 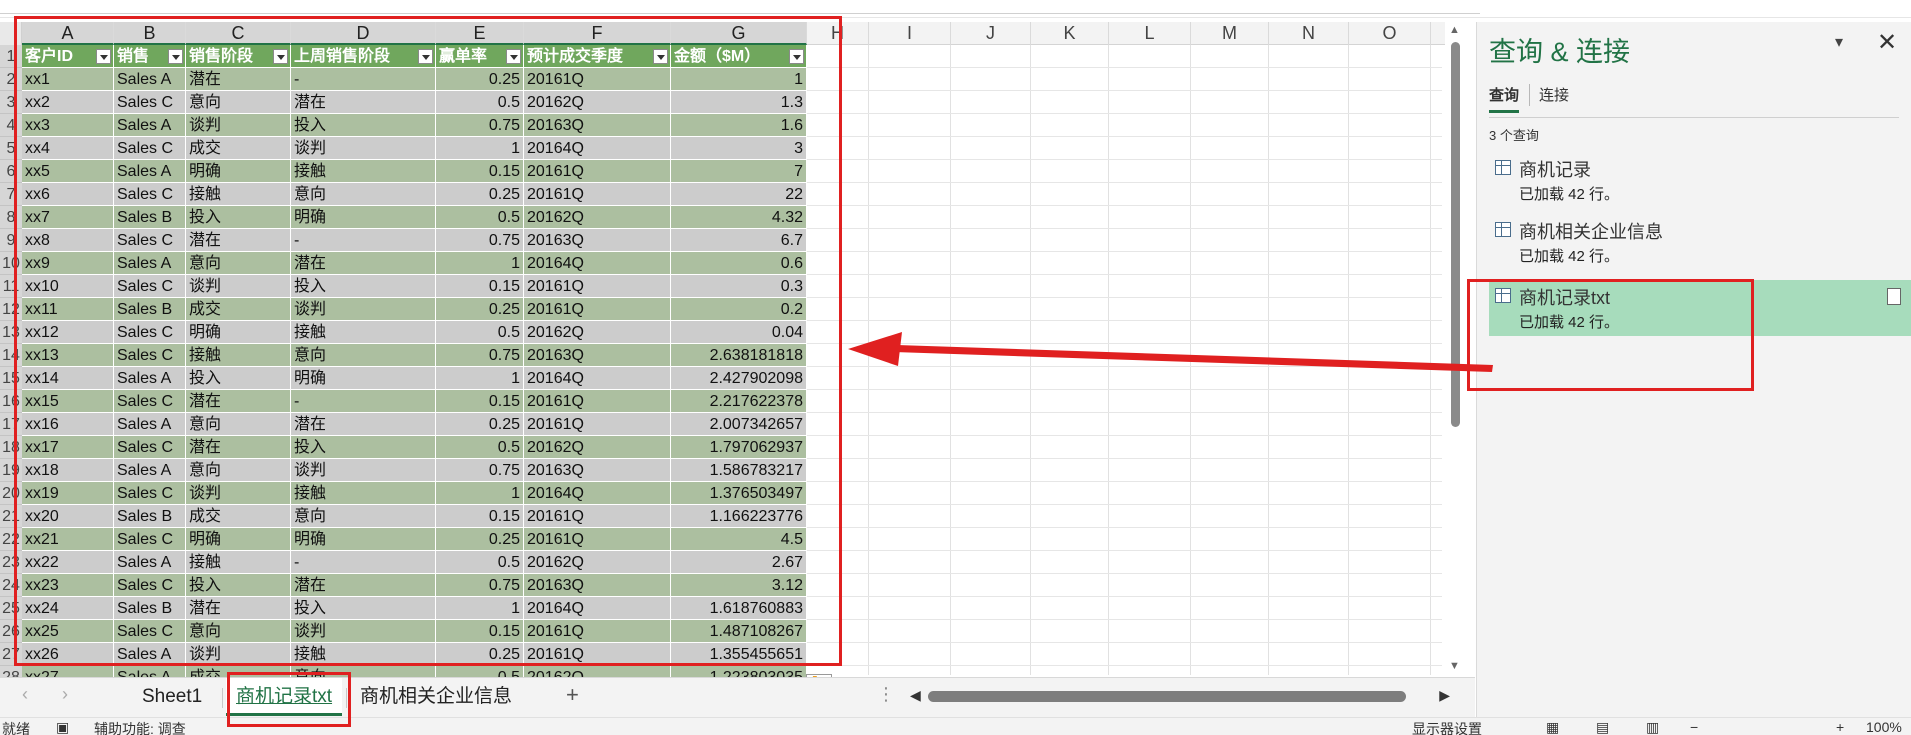 What do you see at coordinates (16, 728) in the screenshot?
I see `status-ready: 就绪` at bounding box center [16, 728].